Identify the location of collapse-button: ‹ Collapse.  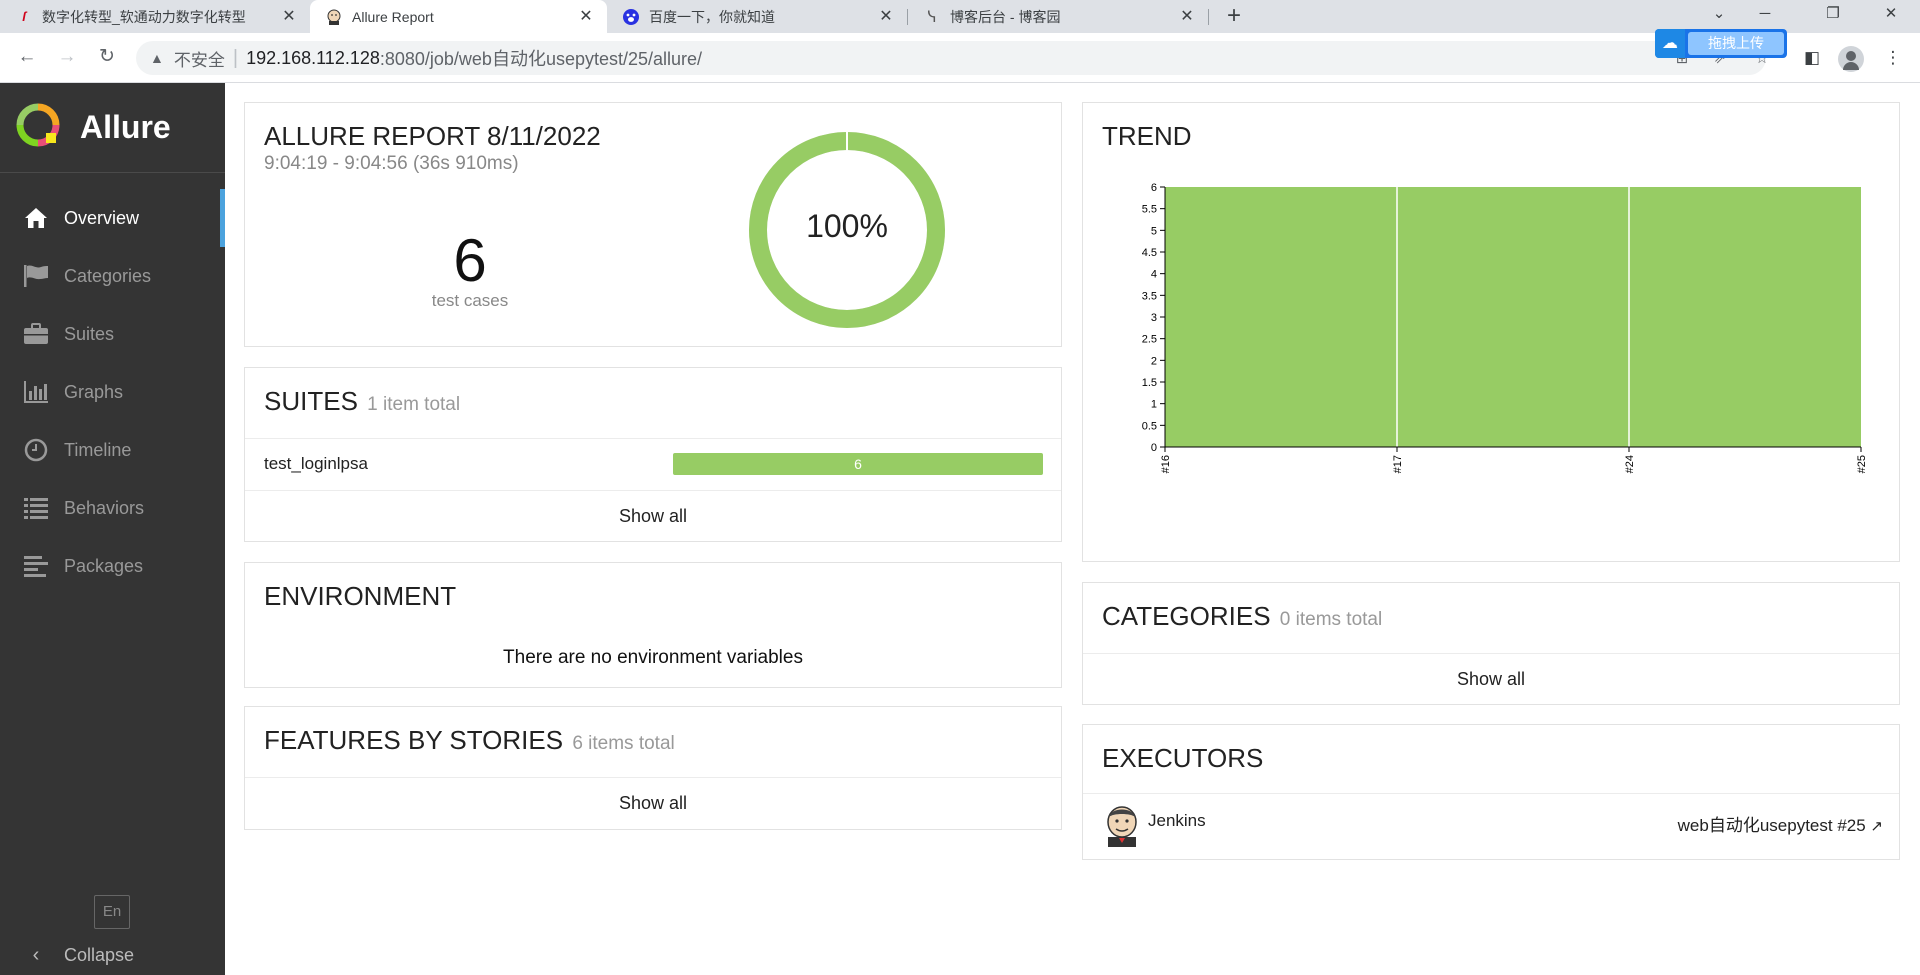
(112, 955).